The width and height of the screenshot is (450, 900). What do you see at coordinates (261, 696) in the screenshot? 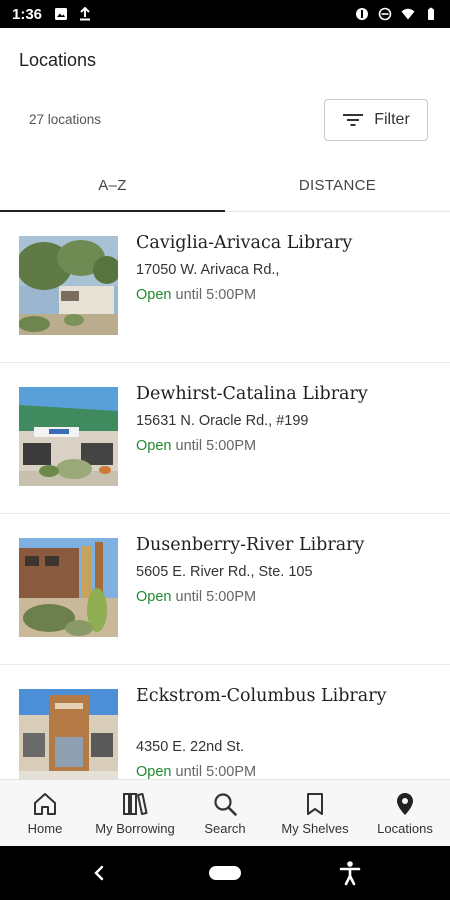
I see `location-name: Eckstrom-Columbus Library` at bounding box center [261, 696].